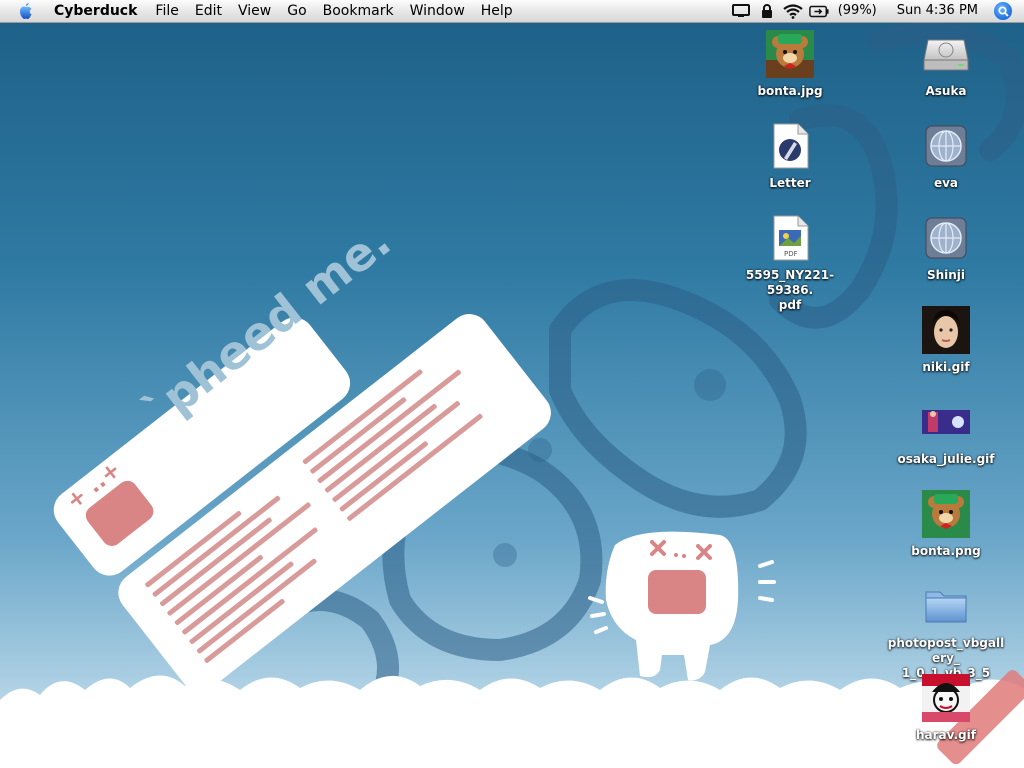 Image resolution: width=1024 pixels, height=768 pixels. I want to click on desktop-icon-bonta-png: bonta.png, so click(946, 524).